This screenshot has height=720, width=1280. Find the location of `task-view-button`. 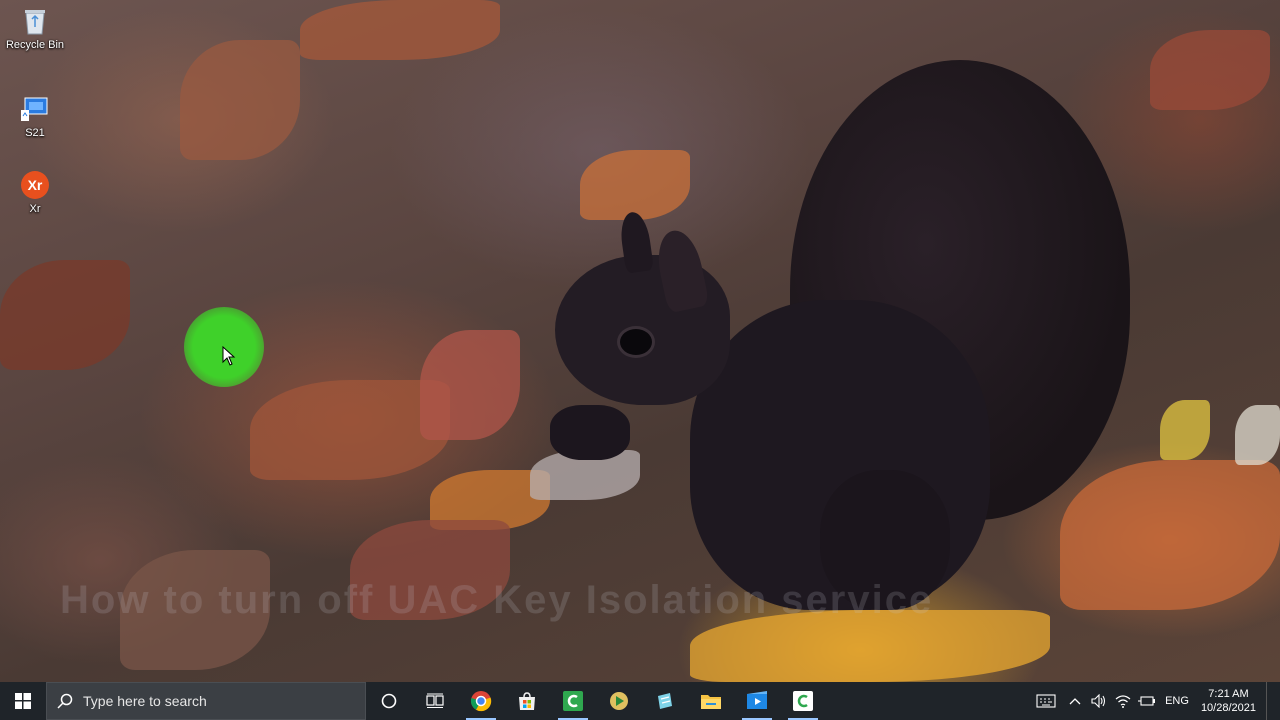

task-view-button is located at coordinates (435, 701).